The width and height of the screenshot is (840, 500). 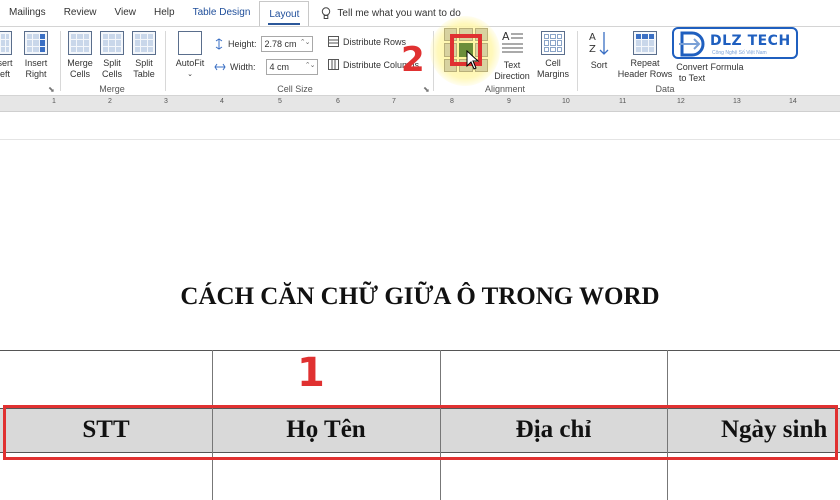 What do you see at coordinates (6, 68) in the screenshot?
I see `insert-left-label: sert eft` at bounding box center [6, 68].